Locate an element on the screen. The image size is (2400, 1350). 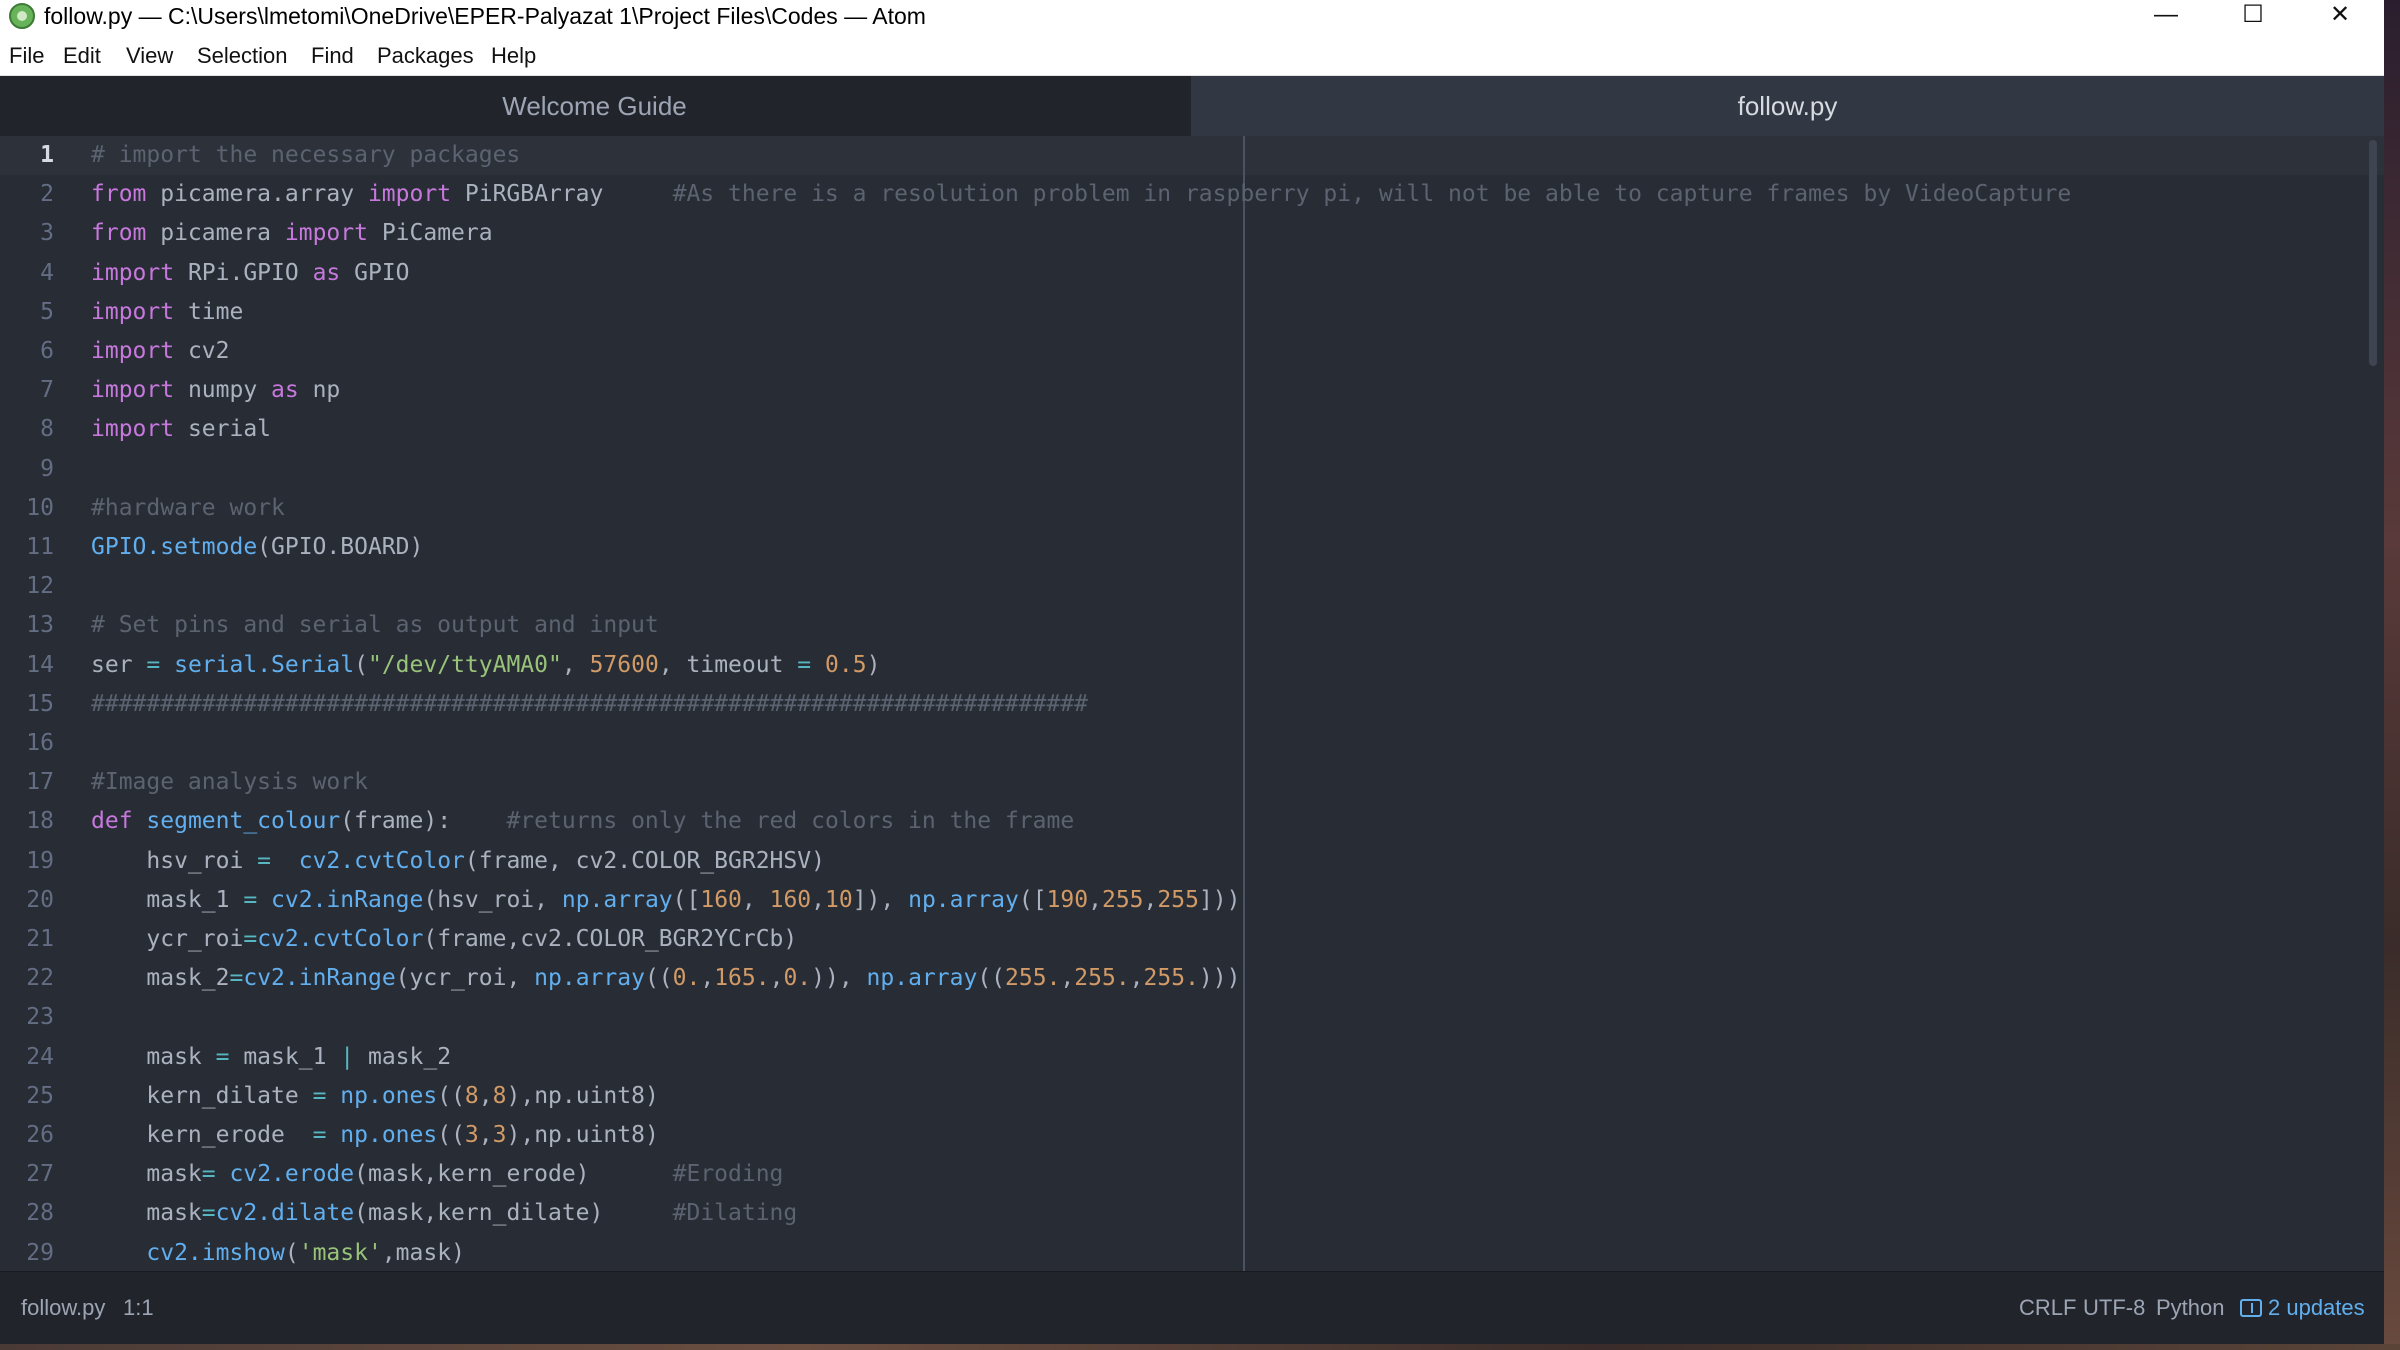
code-line: #Image analysis work is located at coordinates (229, 782).